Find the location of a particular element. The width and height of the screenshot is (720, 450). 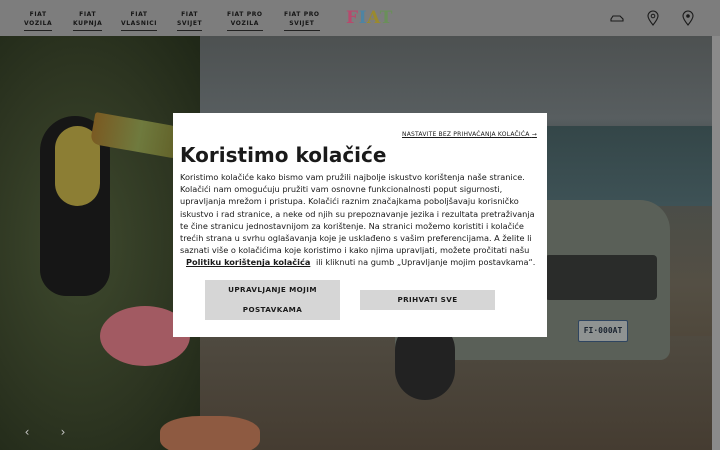

fiat-logo: FIAT is located at coordinates (369, 18).